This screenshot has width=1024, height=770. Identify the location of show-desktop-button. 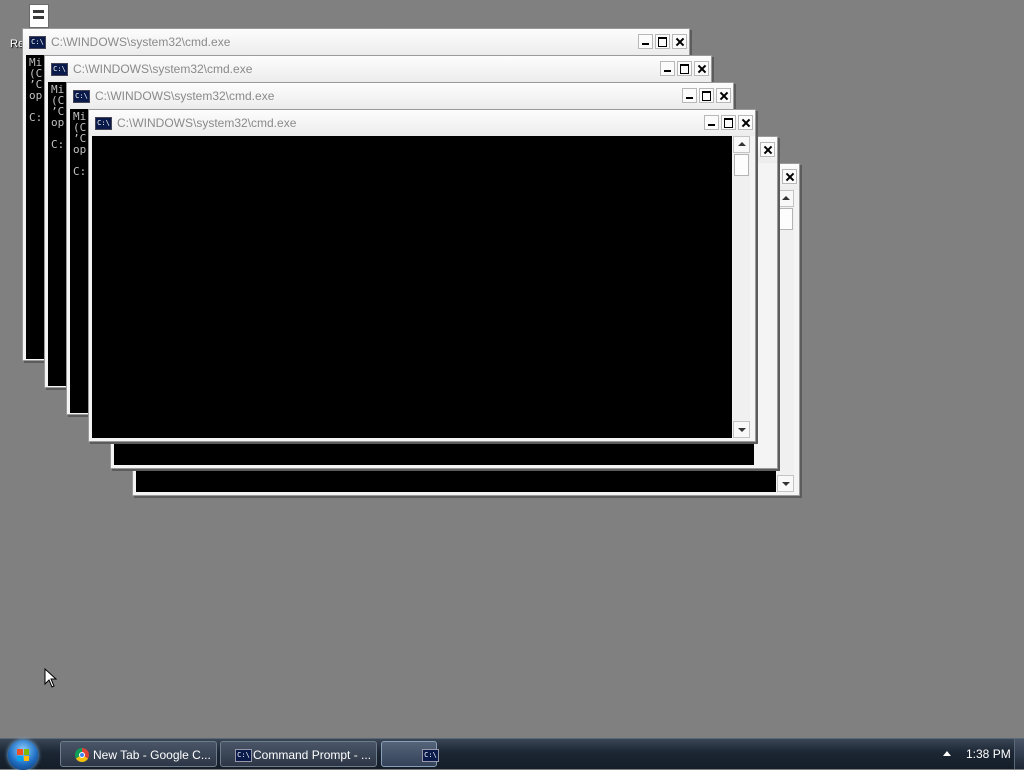
(1019, 754).